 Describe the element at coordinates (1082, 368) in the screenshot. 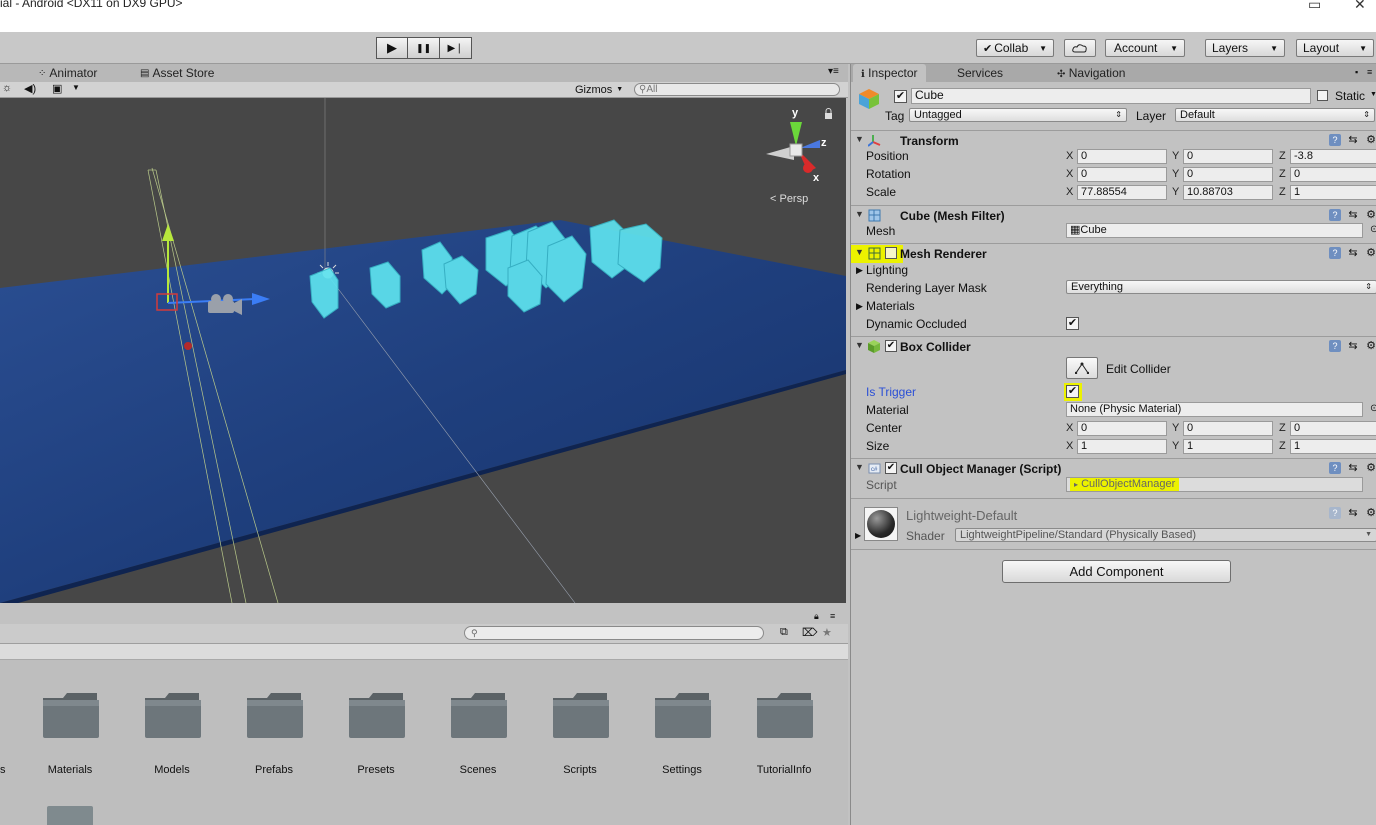

I see `edit-collider-button` at that location.